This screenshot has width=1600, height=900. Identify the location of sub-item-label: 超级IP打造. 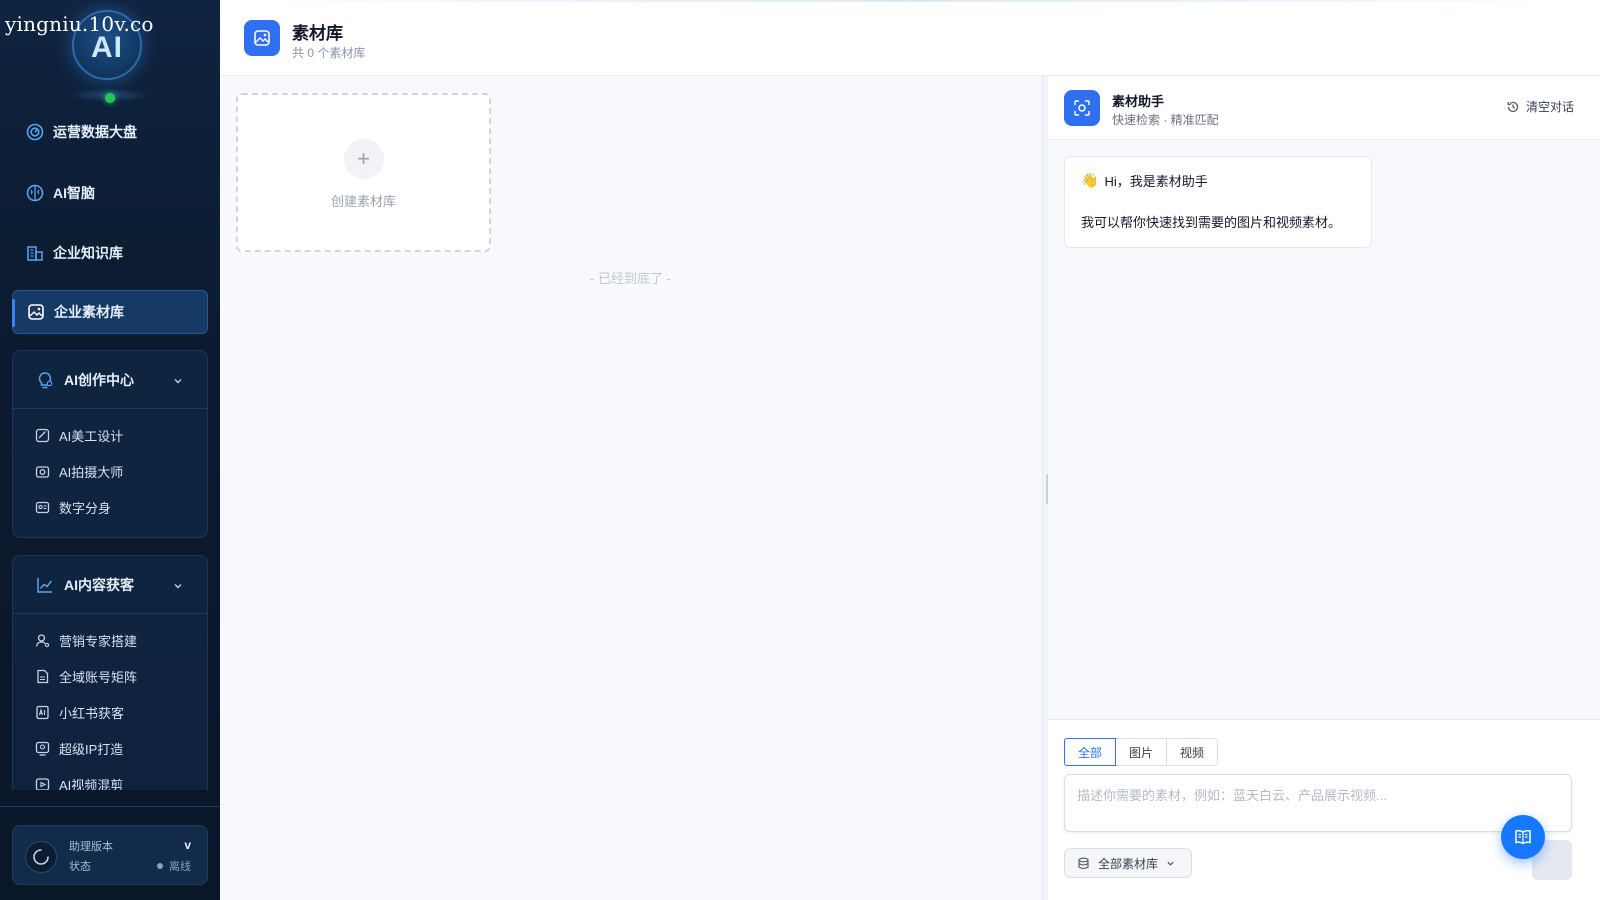
(91, 749).